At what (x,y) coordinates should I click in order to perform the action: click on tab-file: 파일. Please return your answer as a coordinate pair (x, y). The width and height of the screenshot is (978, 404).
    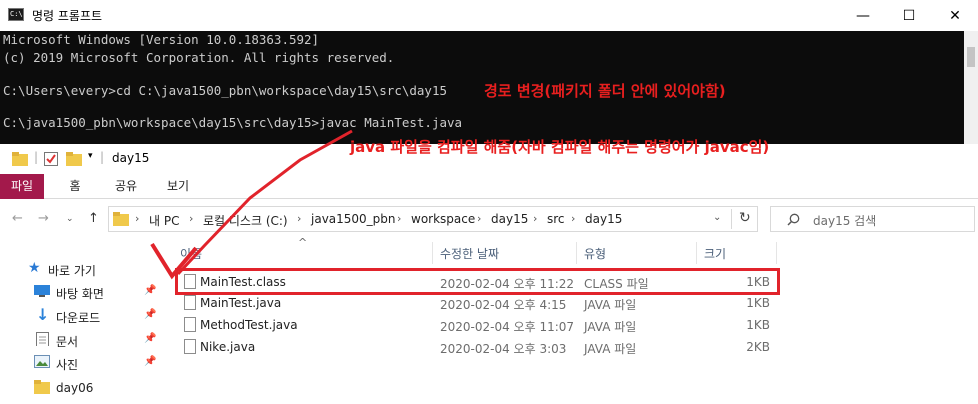
    Looking at the image, I should click on (22, 186).